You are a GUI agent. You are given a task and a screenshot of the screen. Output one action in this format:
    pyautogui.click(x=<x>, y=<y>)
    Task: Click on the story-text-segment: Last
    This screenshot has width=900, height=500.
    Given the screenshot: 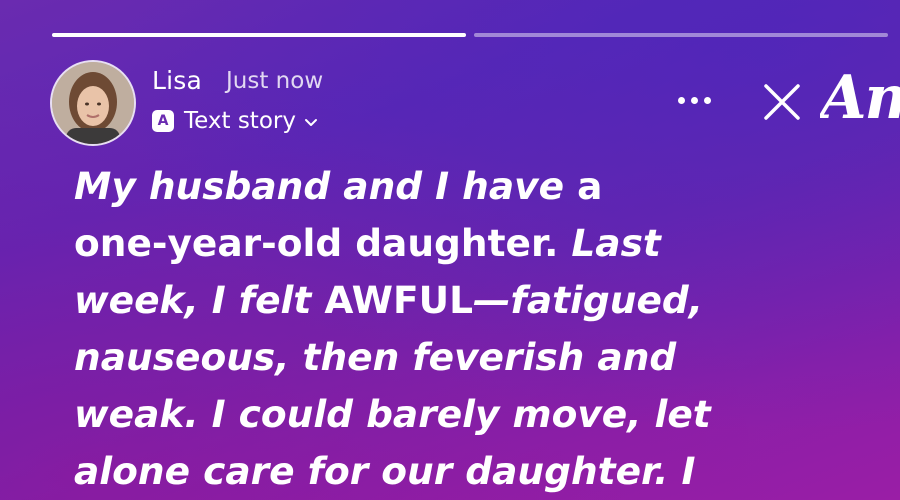 What is the action you would take?
    pyautogui.click(x=609, y=243)
    